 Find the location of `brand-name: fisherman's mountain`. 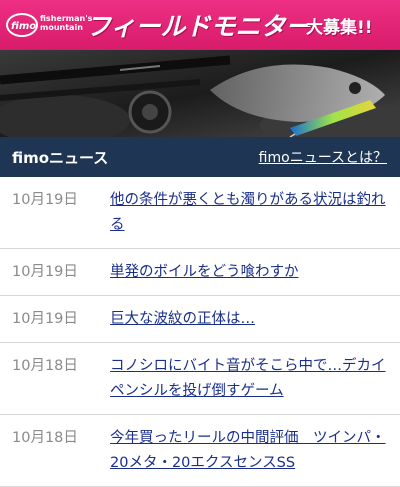

brand-name: fisherman's mountain is located at coordinates (66, 23).